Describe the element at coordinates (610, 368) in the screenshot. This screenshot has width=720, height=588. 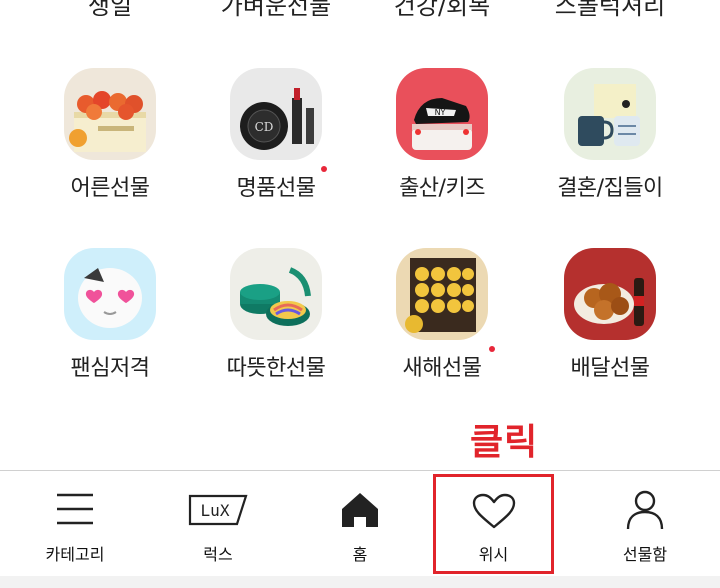
I see `category-label: 배달선물` at that location.